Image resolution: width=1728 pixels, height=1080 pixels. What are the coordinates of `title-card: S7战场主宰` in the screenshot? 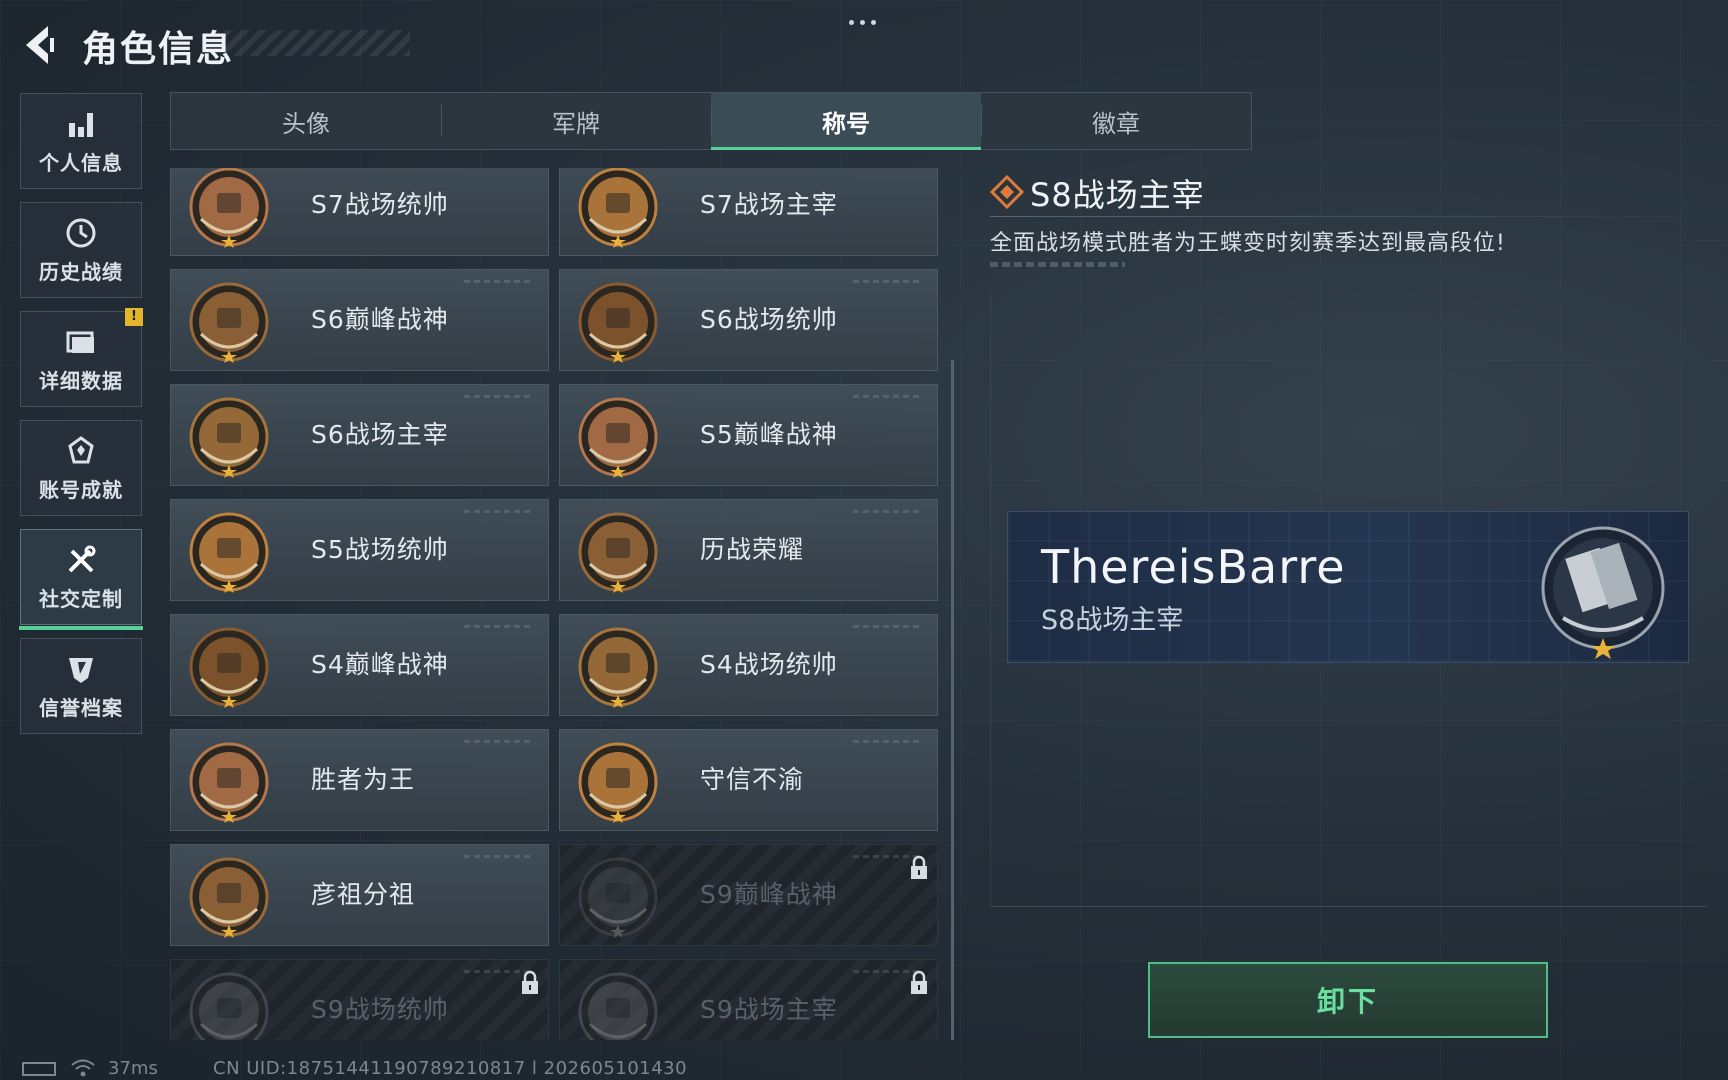 It's located at (748, 212).